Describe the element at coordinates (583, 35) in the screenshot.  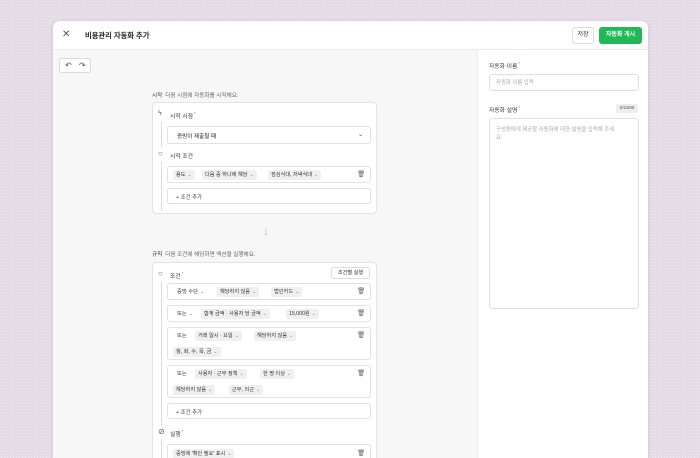
I see `save-button: 저장` at that location.